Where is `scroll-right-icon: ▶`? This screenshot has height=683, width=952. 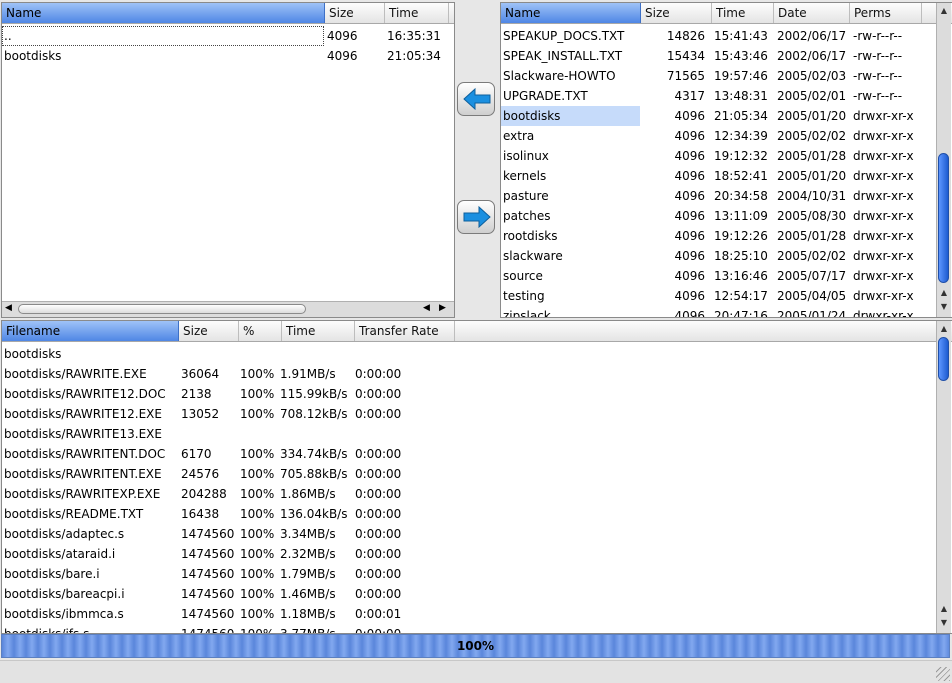
scroll-right-icon: ▶ is located at coordinates (442, 308).